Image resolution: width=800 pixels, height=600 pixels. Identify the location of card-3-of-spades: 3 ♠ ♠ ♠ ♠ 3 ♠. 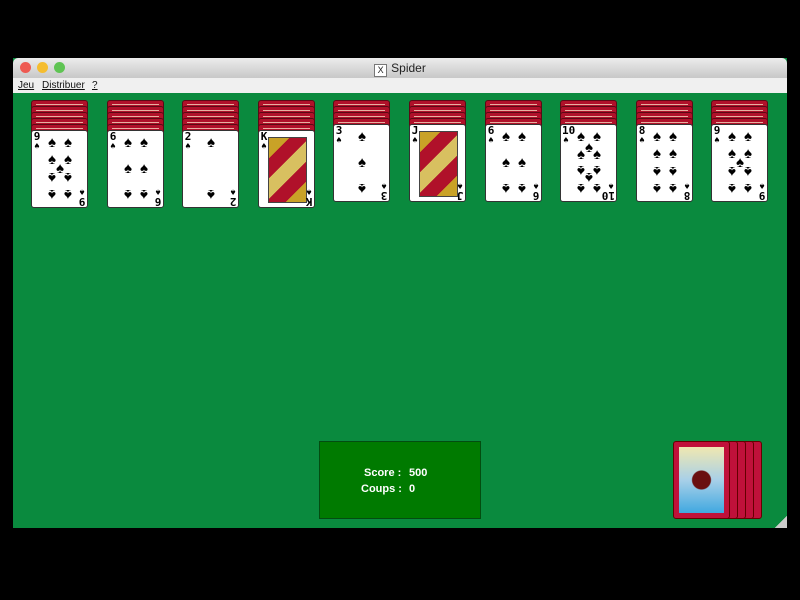
(361, 163).